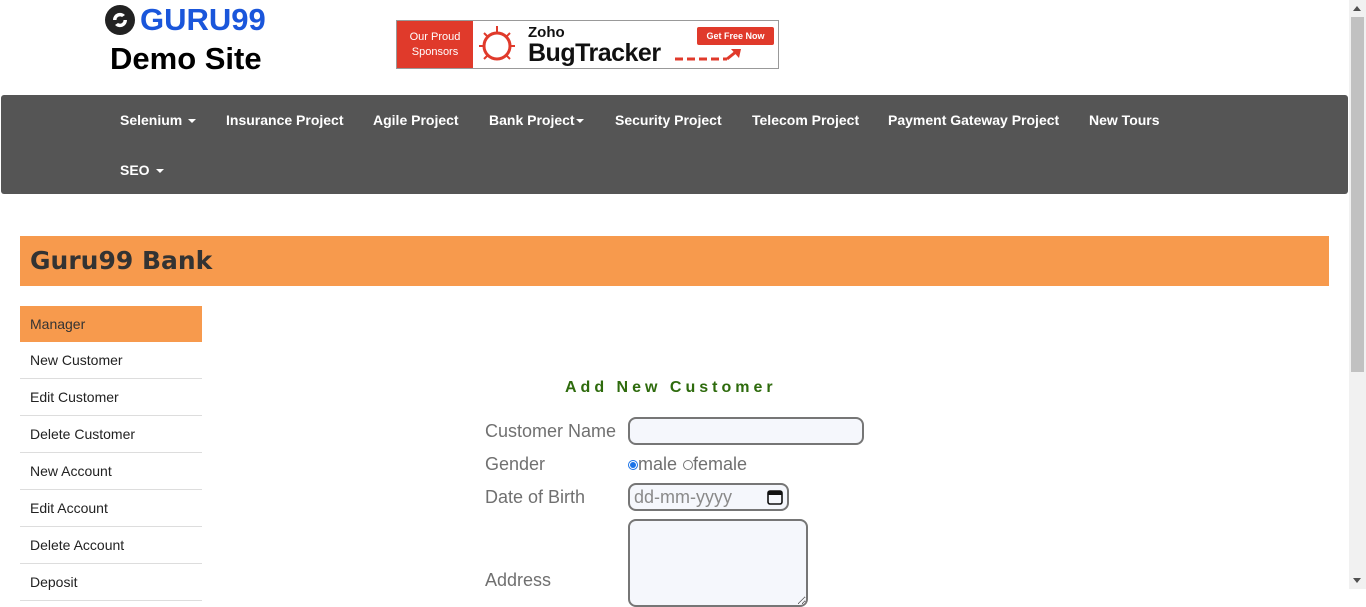 The image size is (1366, 607). Describe the element at coordinates (435, 51) in the screenshot. I see `sponsor-label-line2: Sponsors` at that location.